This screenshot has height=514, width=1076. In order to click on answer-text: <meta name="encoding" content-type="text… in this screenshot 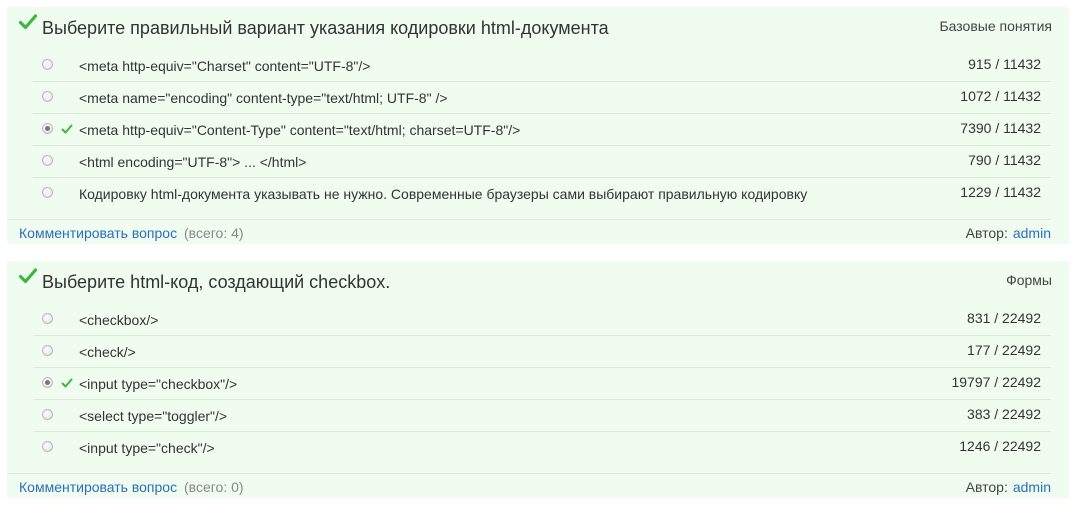, I will do `click(263, 98)`.